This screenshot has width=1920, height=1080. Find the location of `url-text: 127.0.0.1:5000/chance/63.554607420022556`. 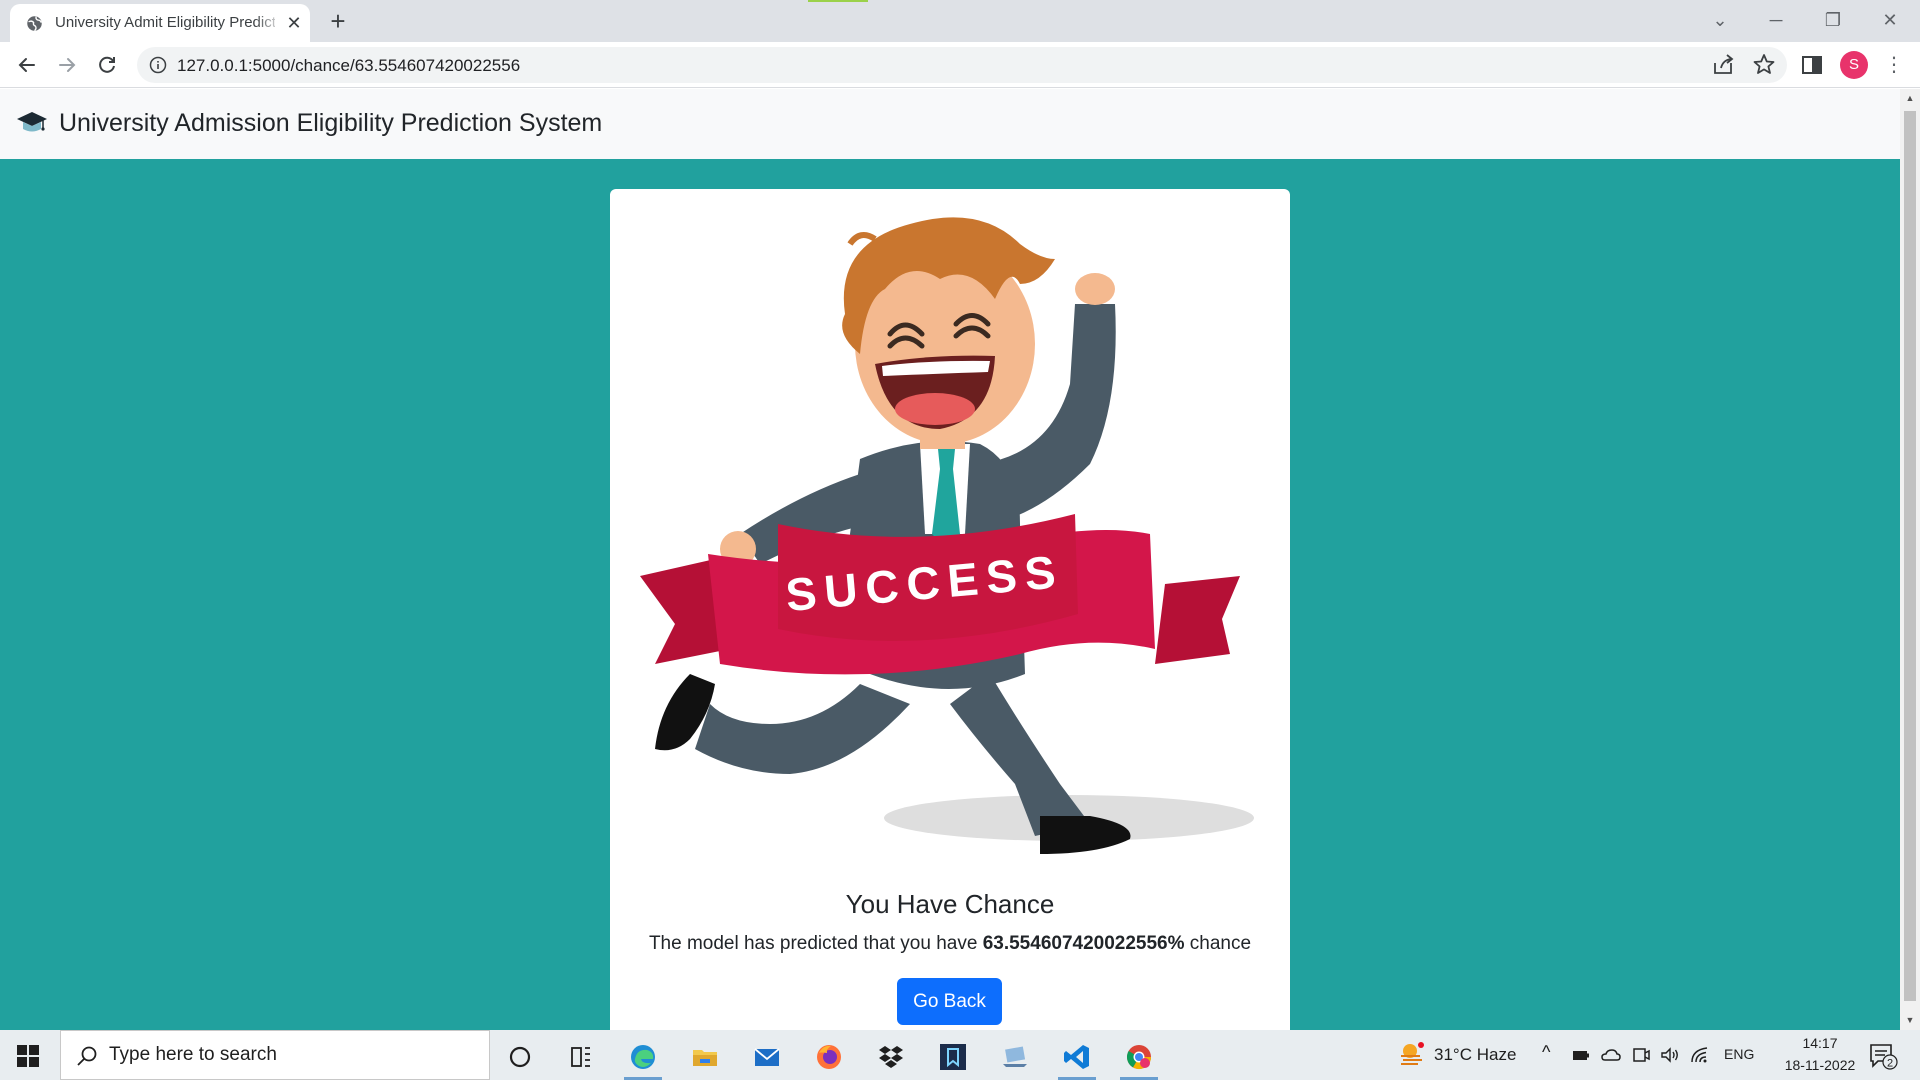

url-text: 127.0.0.1:5000/chance/63.554607420022556 is located at coordinates (348, 66).